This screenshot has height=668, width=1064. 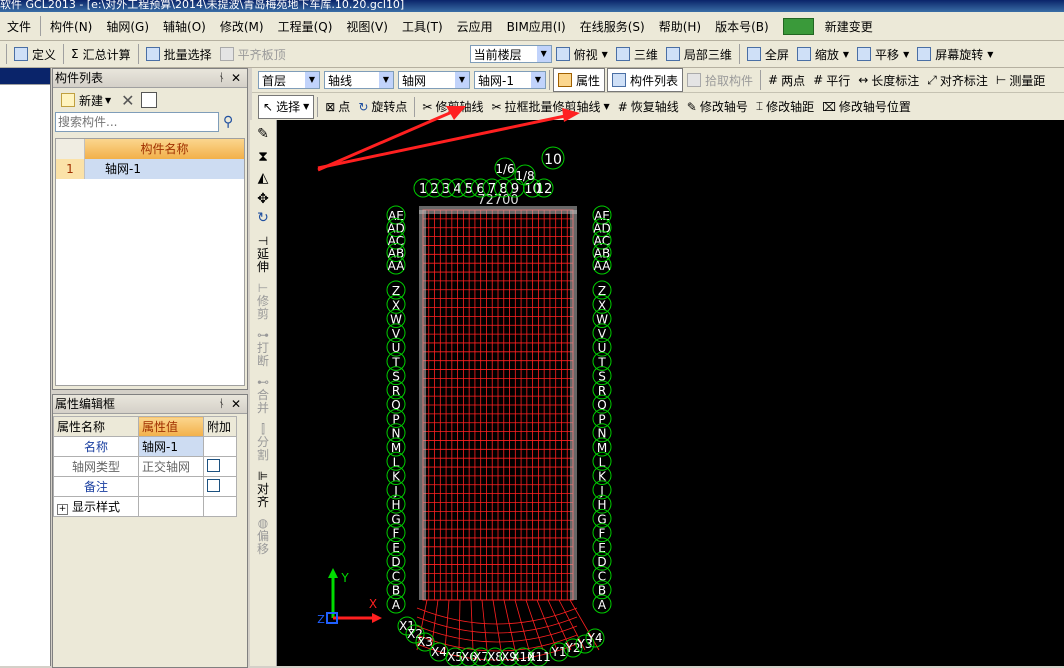 What do you see at coordinates (475, 26) in the screenshot?
I see `menu-cloud: 云应用` at bounding box center [475, 26].